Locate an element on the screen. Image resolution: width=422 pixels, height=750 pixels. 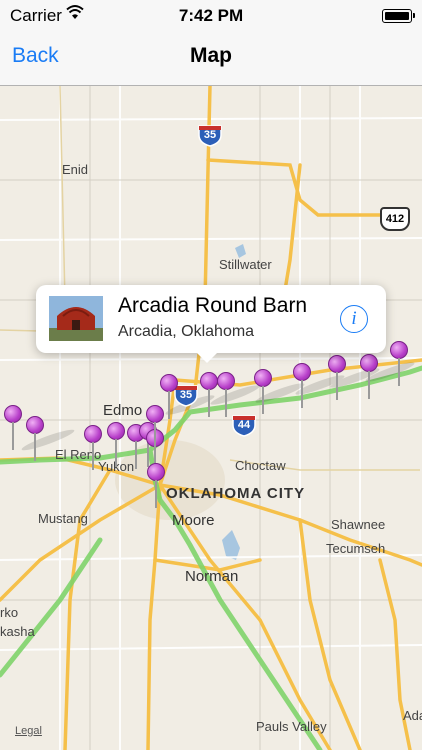
place-enid: Enid is located at coordinates (75, 169).